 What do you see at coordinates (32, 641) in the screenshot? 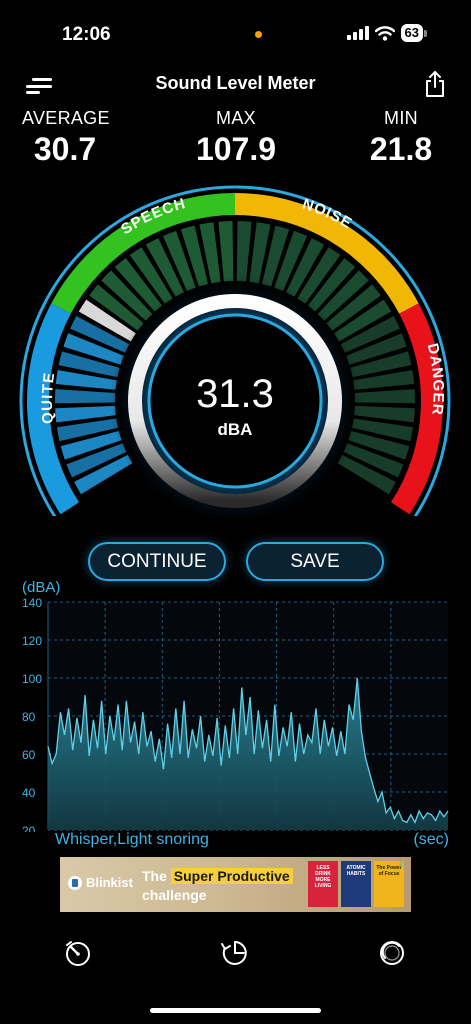
I see `chart-y-tick: 120` at bounding box center [32, 641].